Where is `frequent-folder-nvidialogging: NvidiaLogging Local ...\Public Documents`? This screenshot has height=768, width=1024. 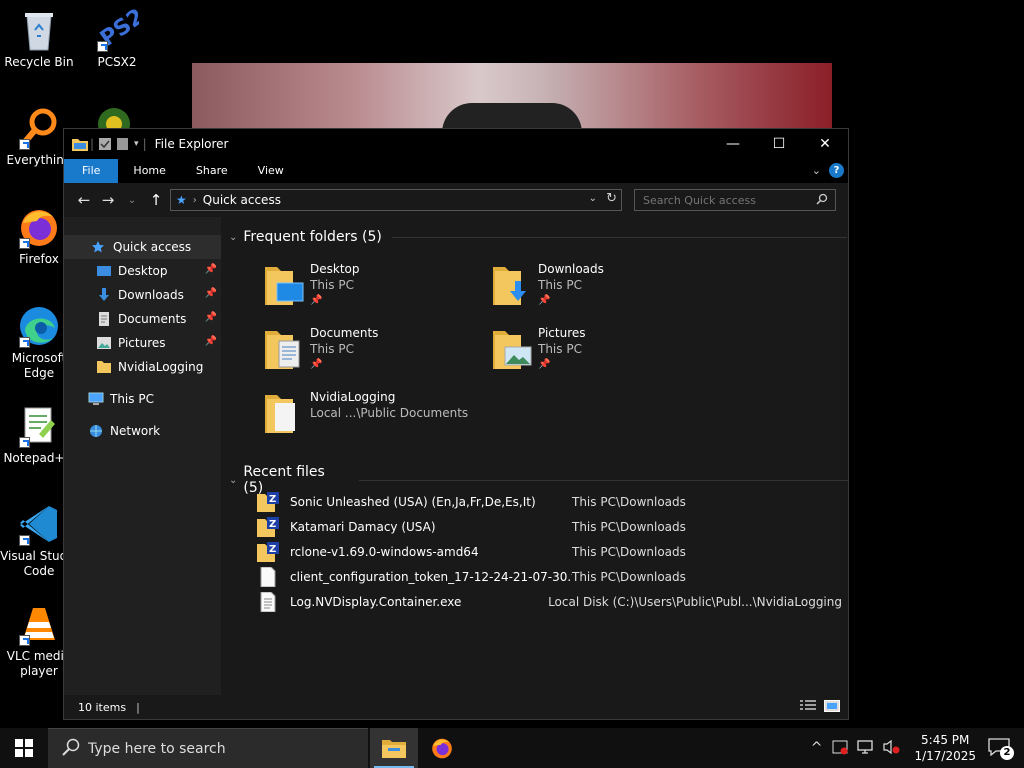
frequent-folder-nvidialogging: NvidiaLogging Local ...\Public Documents is located at coordinates (366, 413).